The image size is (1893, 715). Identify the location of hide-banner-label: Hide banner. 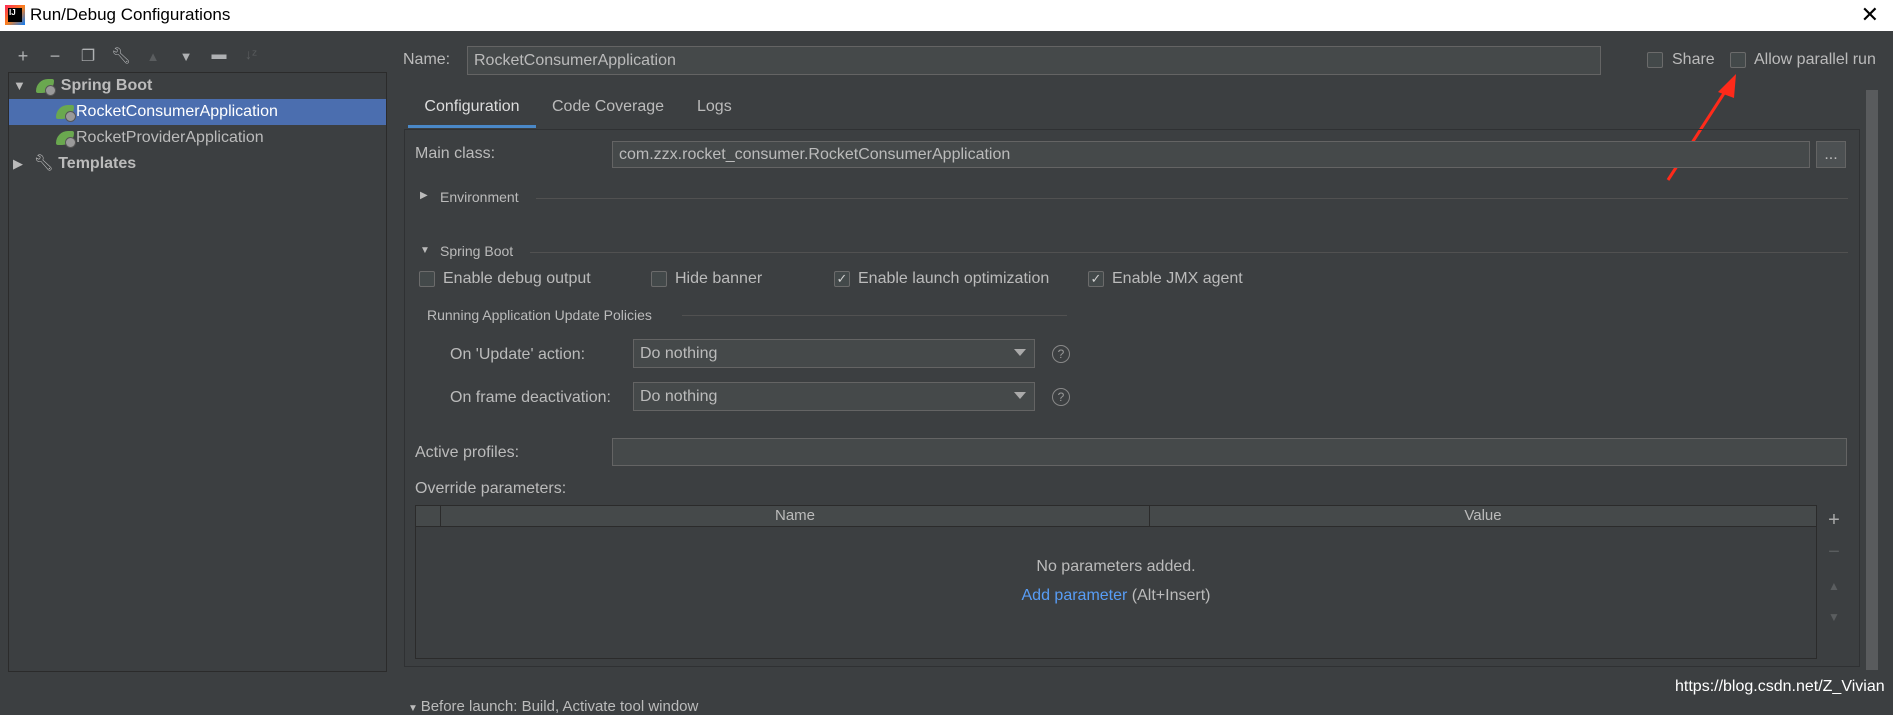
(719, 278).